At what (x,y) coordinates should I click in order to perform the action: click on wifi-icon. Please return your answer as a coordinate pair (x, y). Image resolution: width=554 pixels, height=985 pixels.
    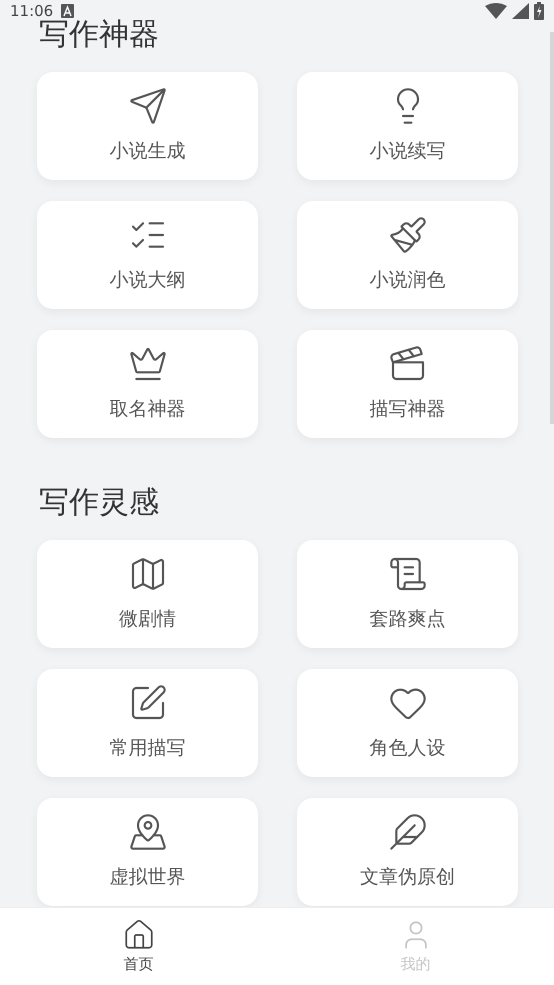
    Looking at the image, I should click on (496, 11).